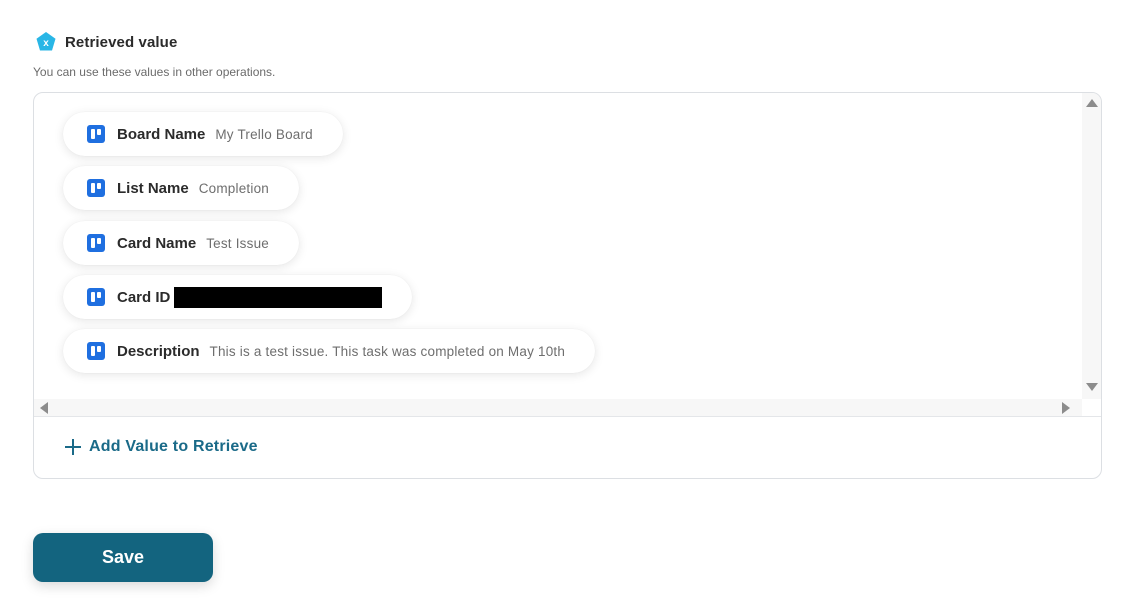 This screenshot has height=606, width=1133. What do you see at coordinates (278, 297) in the screenshot?
I see `redacted-value` at bounding box center [278, 297].